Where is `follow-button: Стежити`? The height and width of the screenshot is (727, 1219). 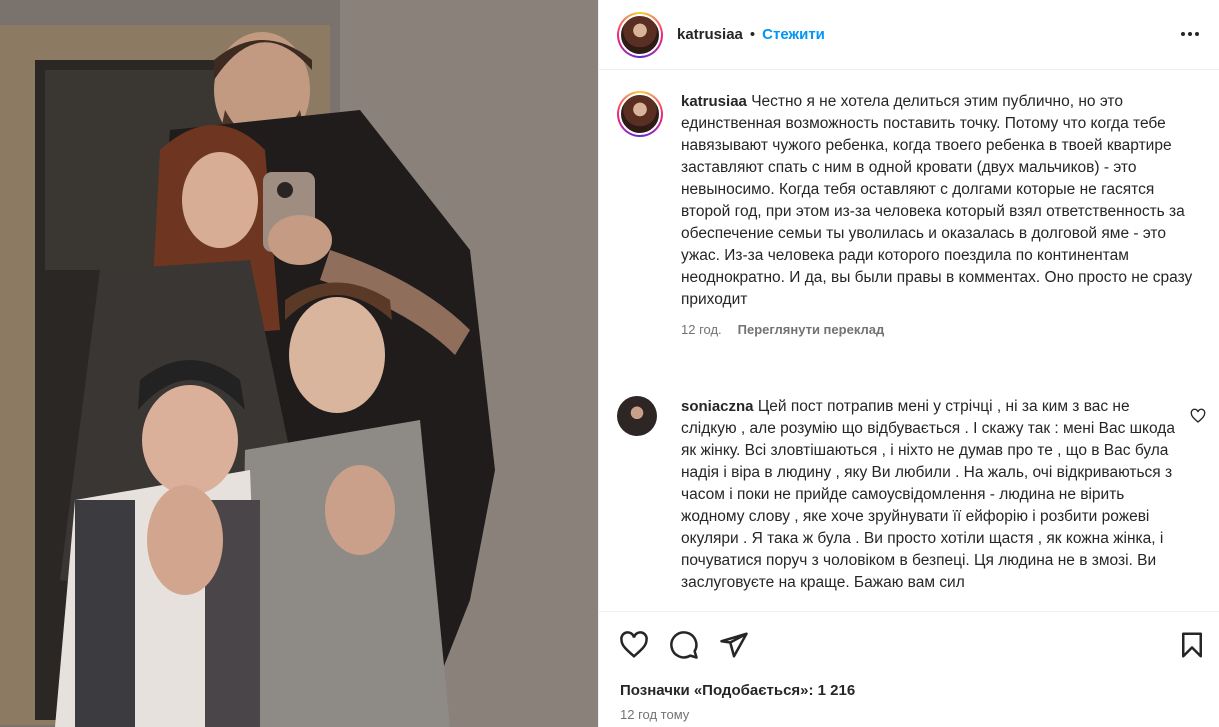 follow-button: Стежити is located at coordinates (793, 34).